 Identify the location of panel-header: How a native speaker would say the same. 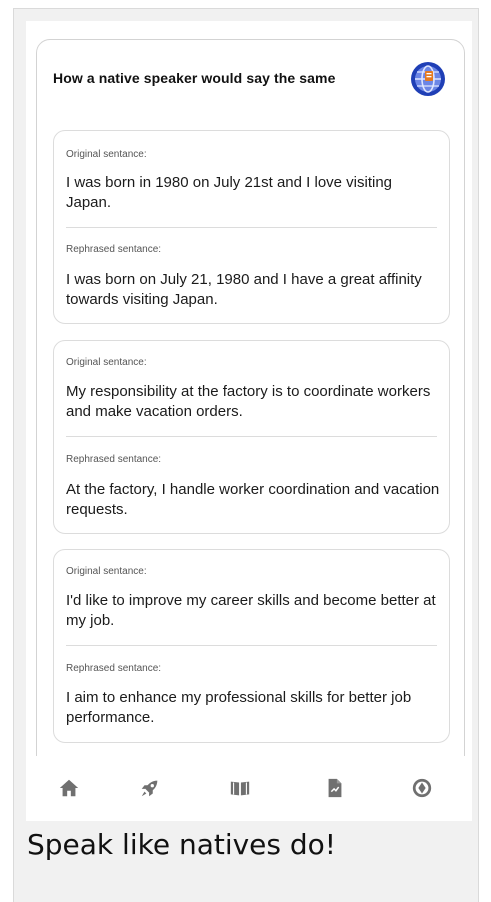
(250, 80).